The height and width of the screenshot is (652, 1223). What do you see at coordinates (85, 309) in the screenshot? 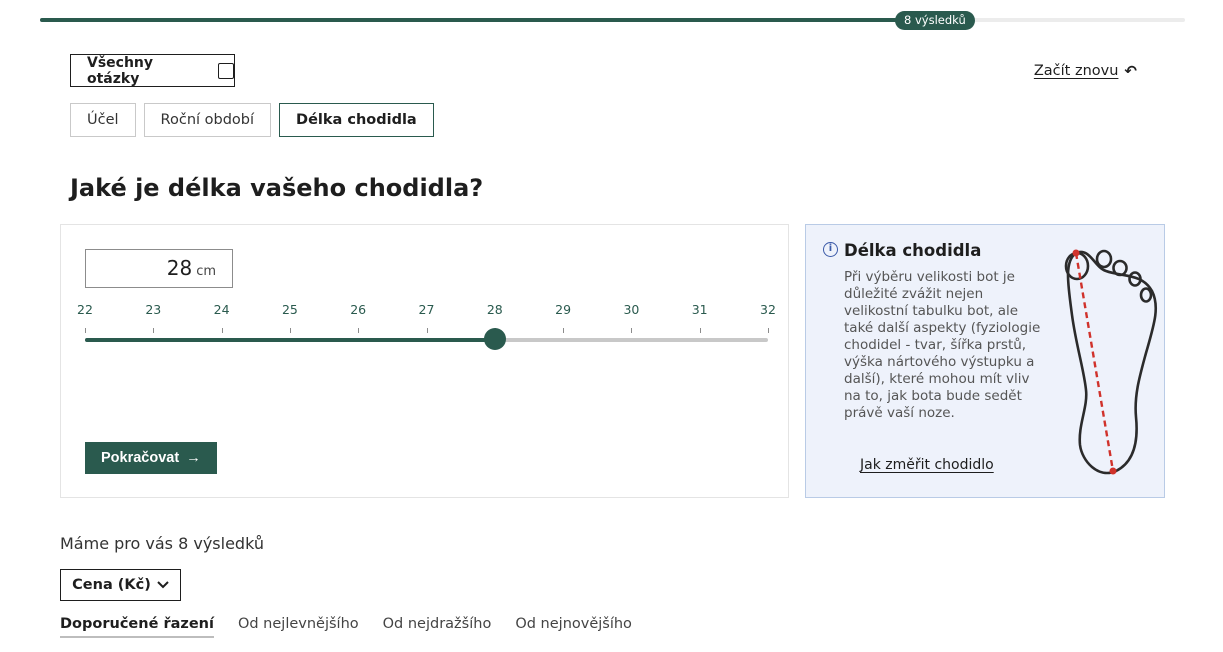
I see `tick-label: 22` at bounding box center [85, 309].